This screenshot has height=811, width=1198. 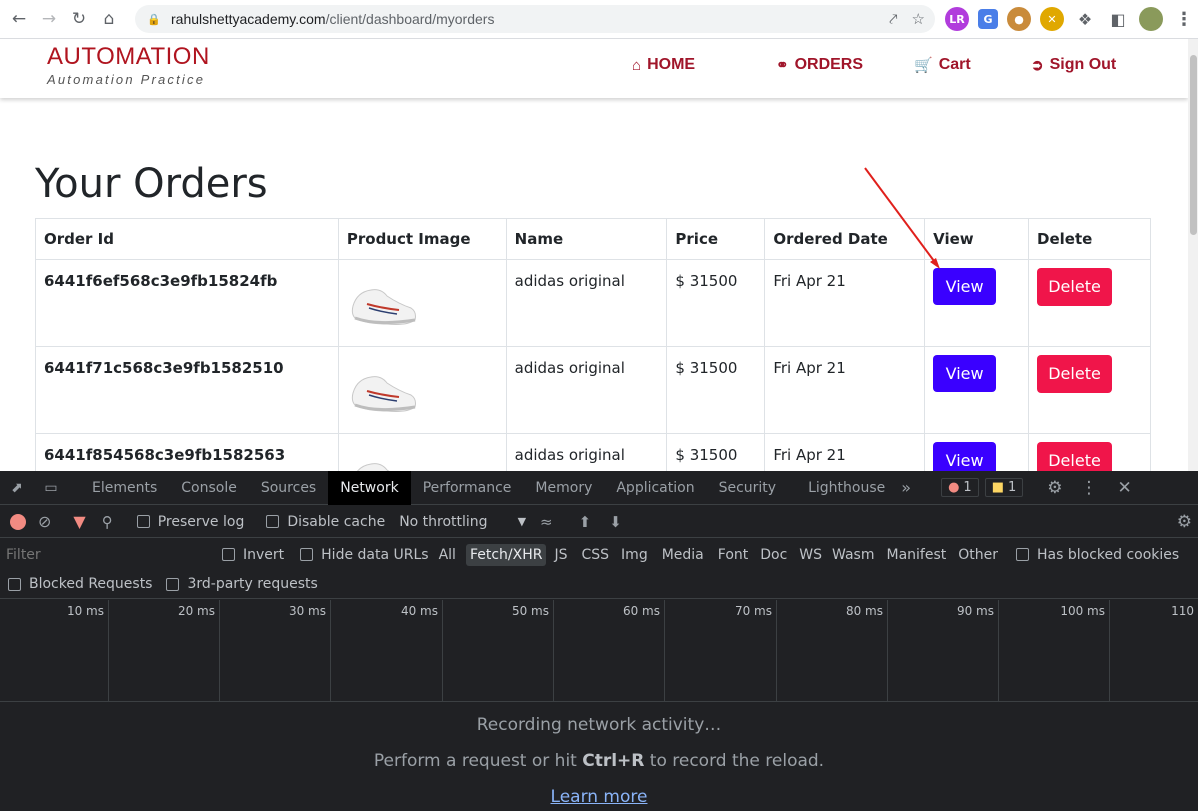 I want to click on warning-counter: ■ 1, so click(x=1004, y=487).